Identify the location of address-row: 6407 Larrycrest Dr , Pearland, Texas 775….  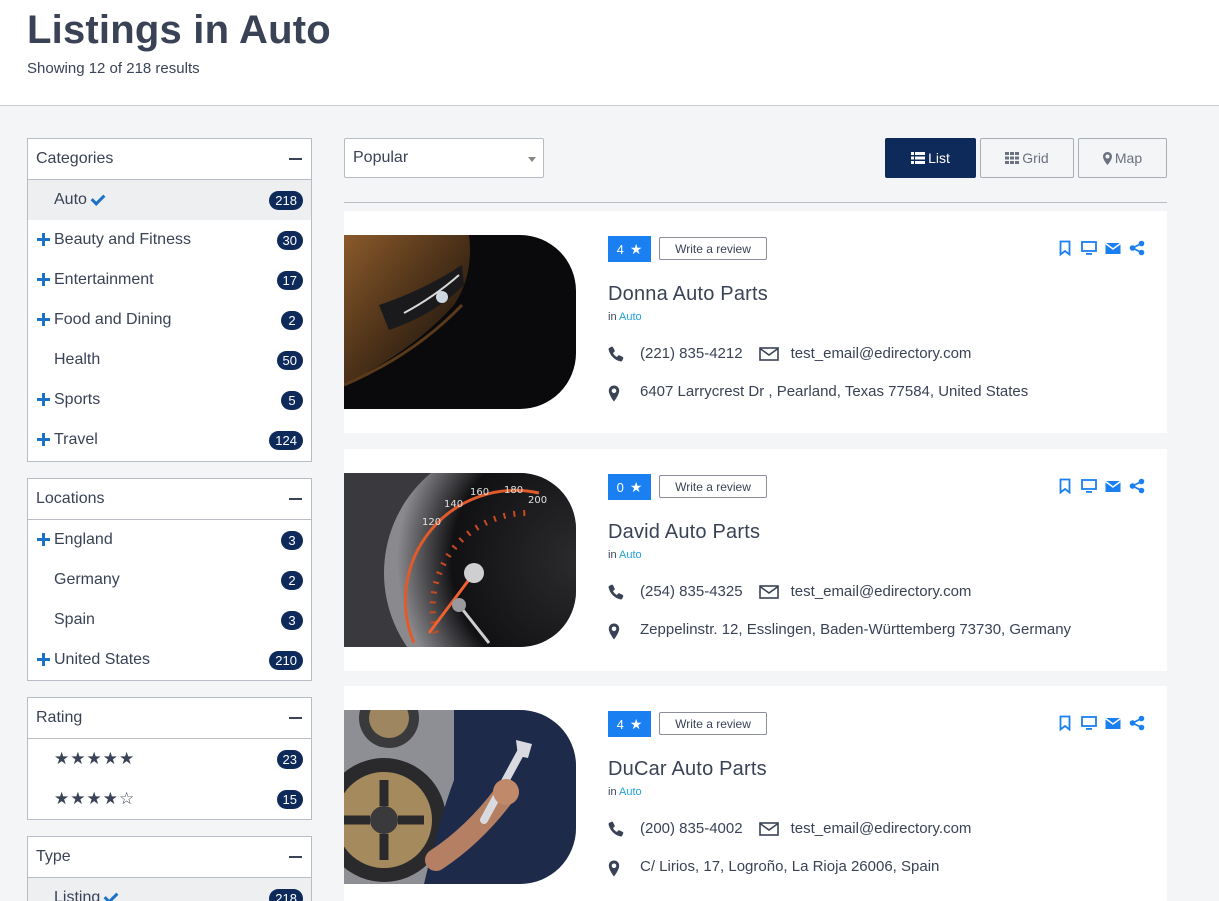
(818, 391).